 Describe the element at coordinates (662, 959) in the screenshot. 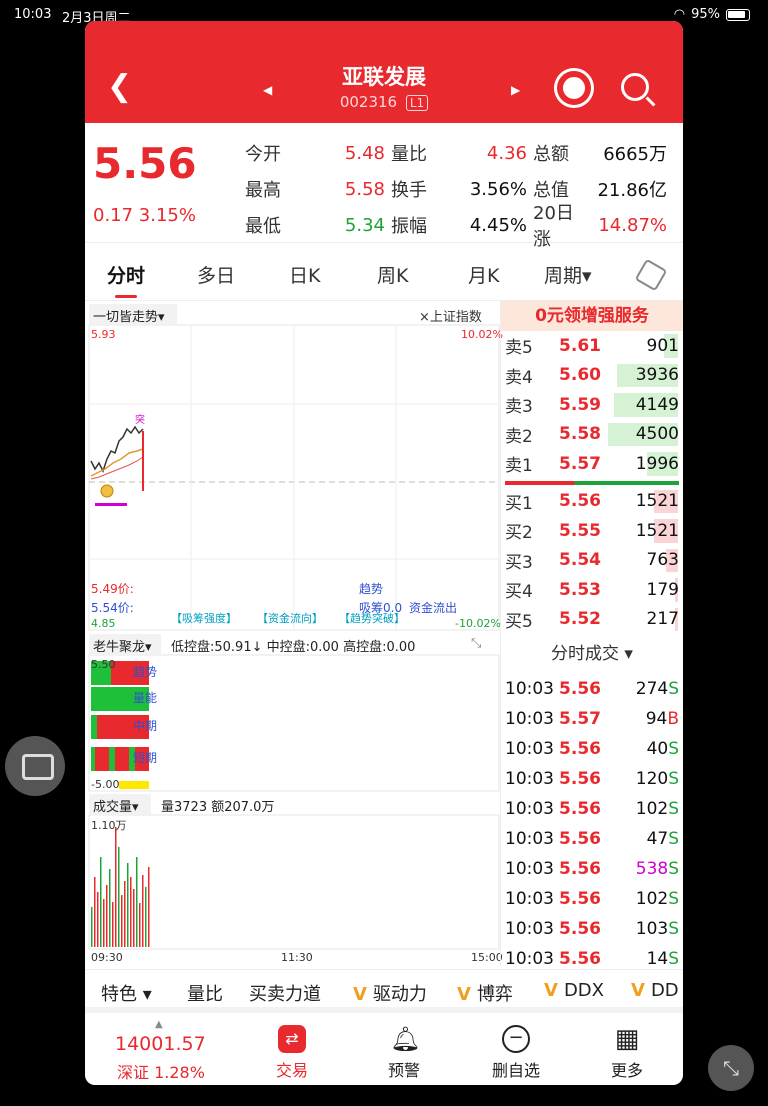

I see `tick-volume: 14S` at that location.